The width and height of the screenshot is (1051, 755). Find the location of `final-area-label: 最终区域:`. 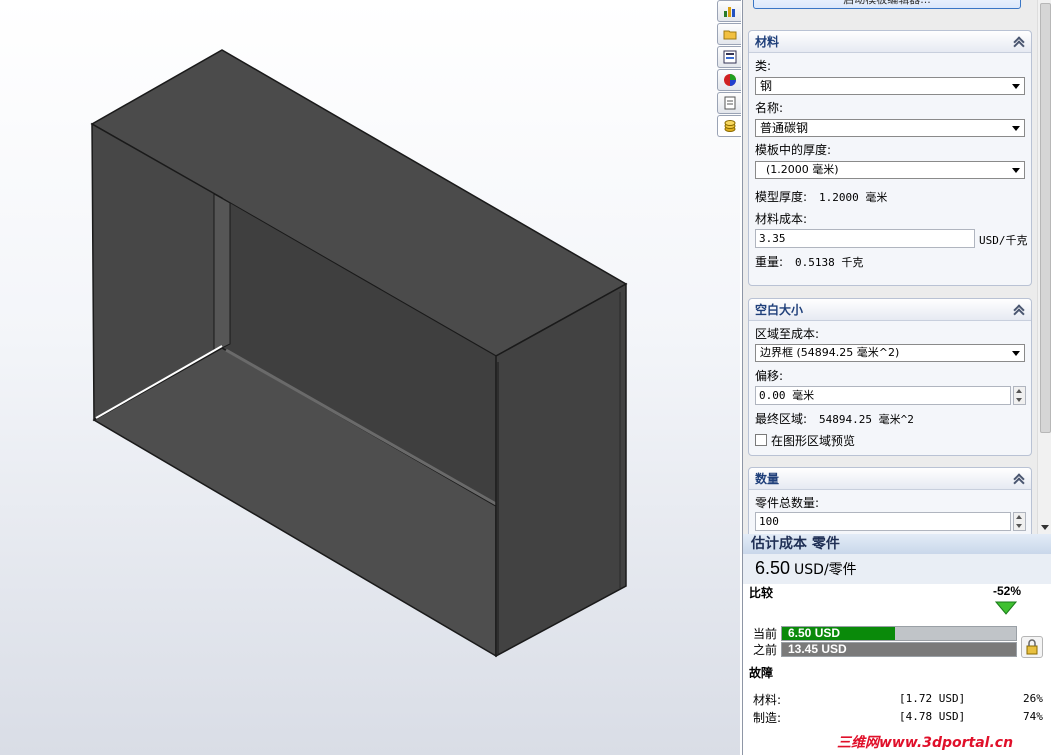

final-area-label: 最终区域: is located at coordinates (781, 419).